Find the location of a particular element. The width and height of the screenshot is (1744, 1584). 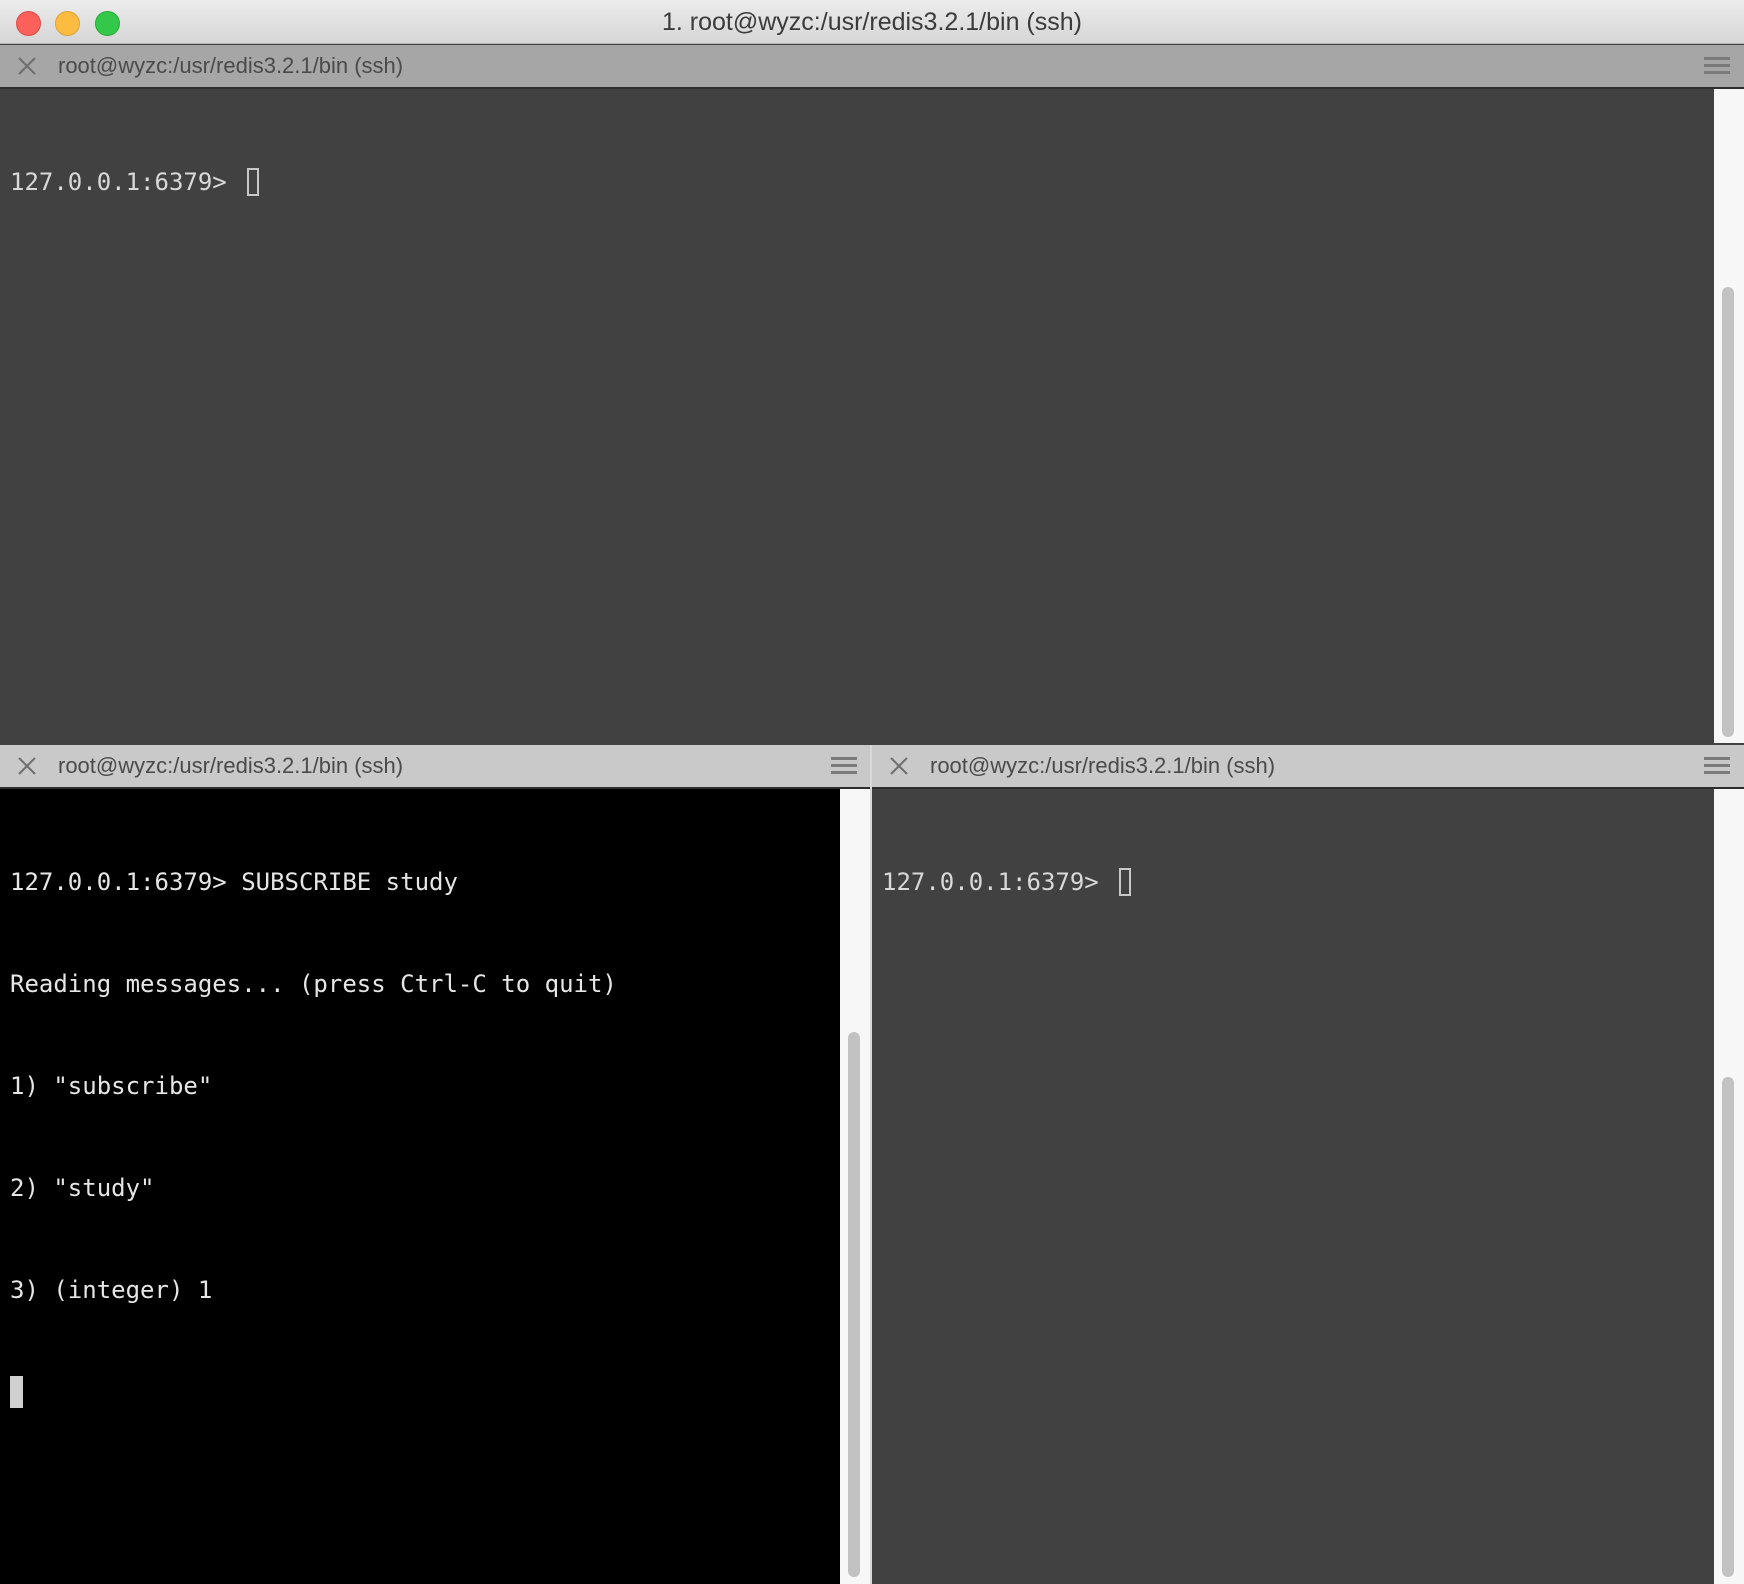

terminal-line: 3) (integer) 1 is located at coordinates (111, 1290).